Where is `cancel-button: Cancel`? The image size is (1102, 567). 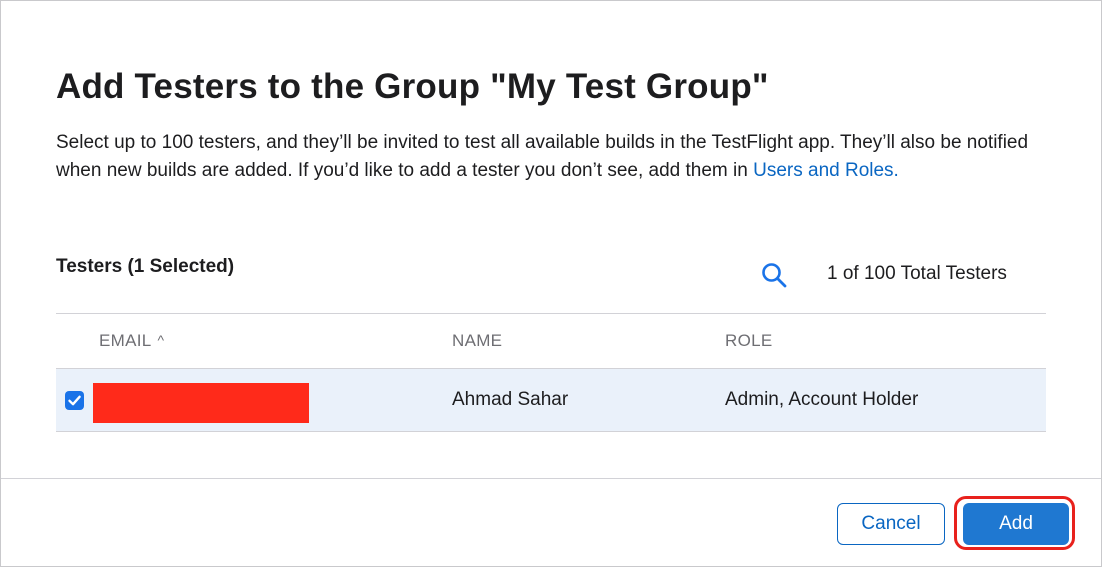
cancel-button: Cancel is located at coordinates (891, 524).